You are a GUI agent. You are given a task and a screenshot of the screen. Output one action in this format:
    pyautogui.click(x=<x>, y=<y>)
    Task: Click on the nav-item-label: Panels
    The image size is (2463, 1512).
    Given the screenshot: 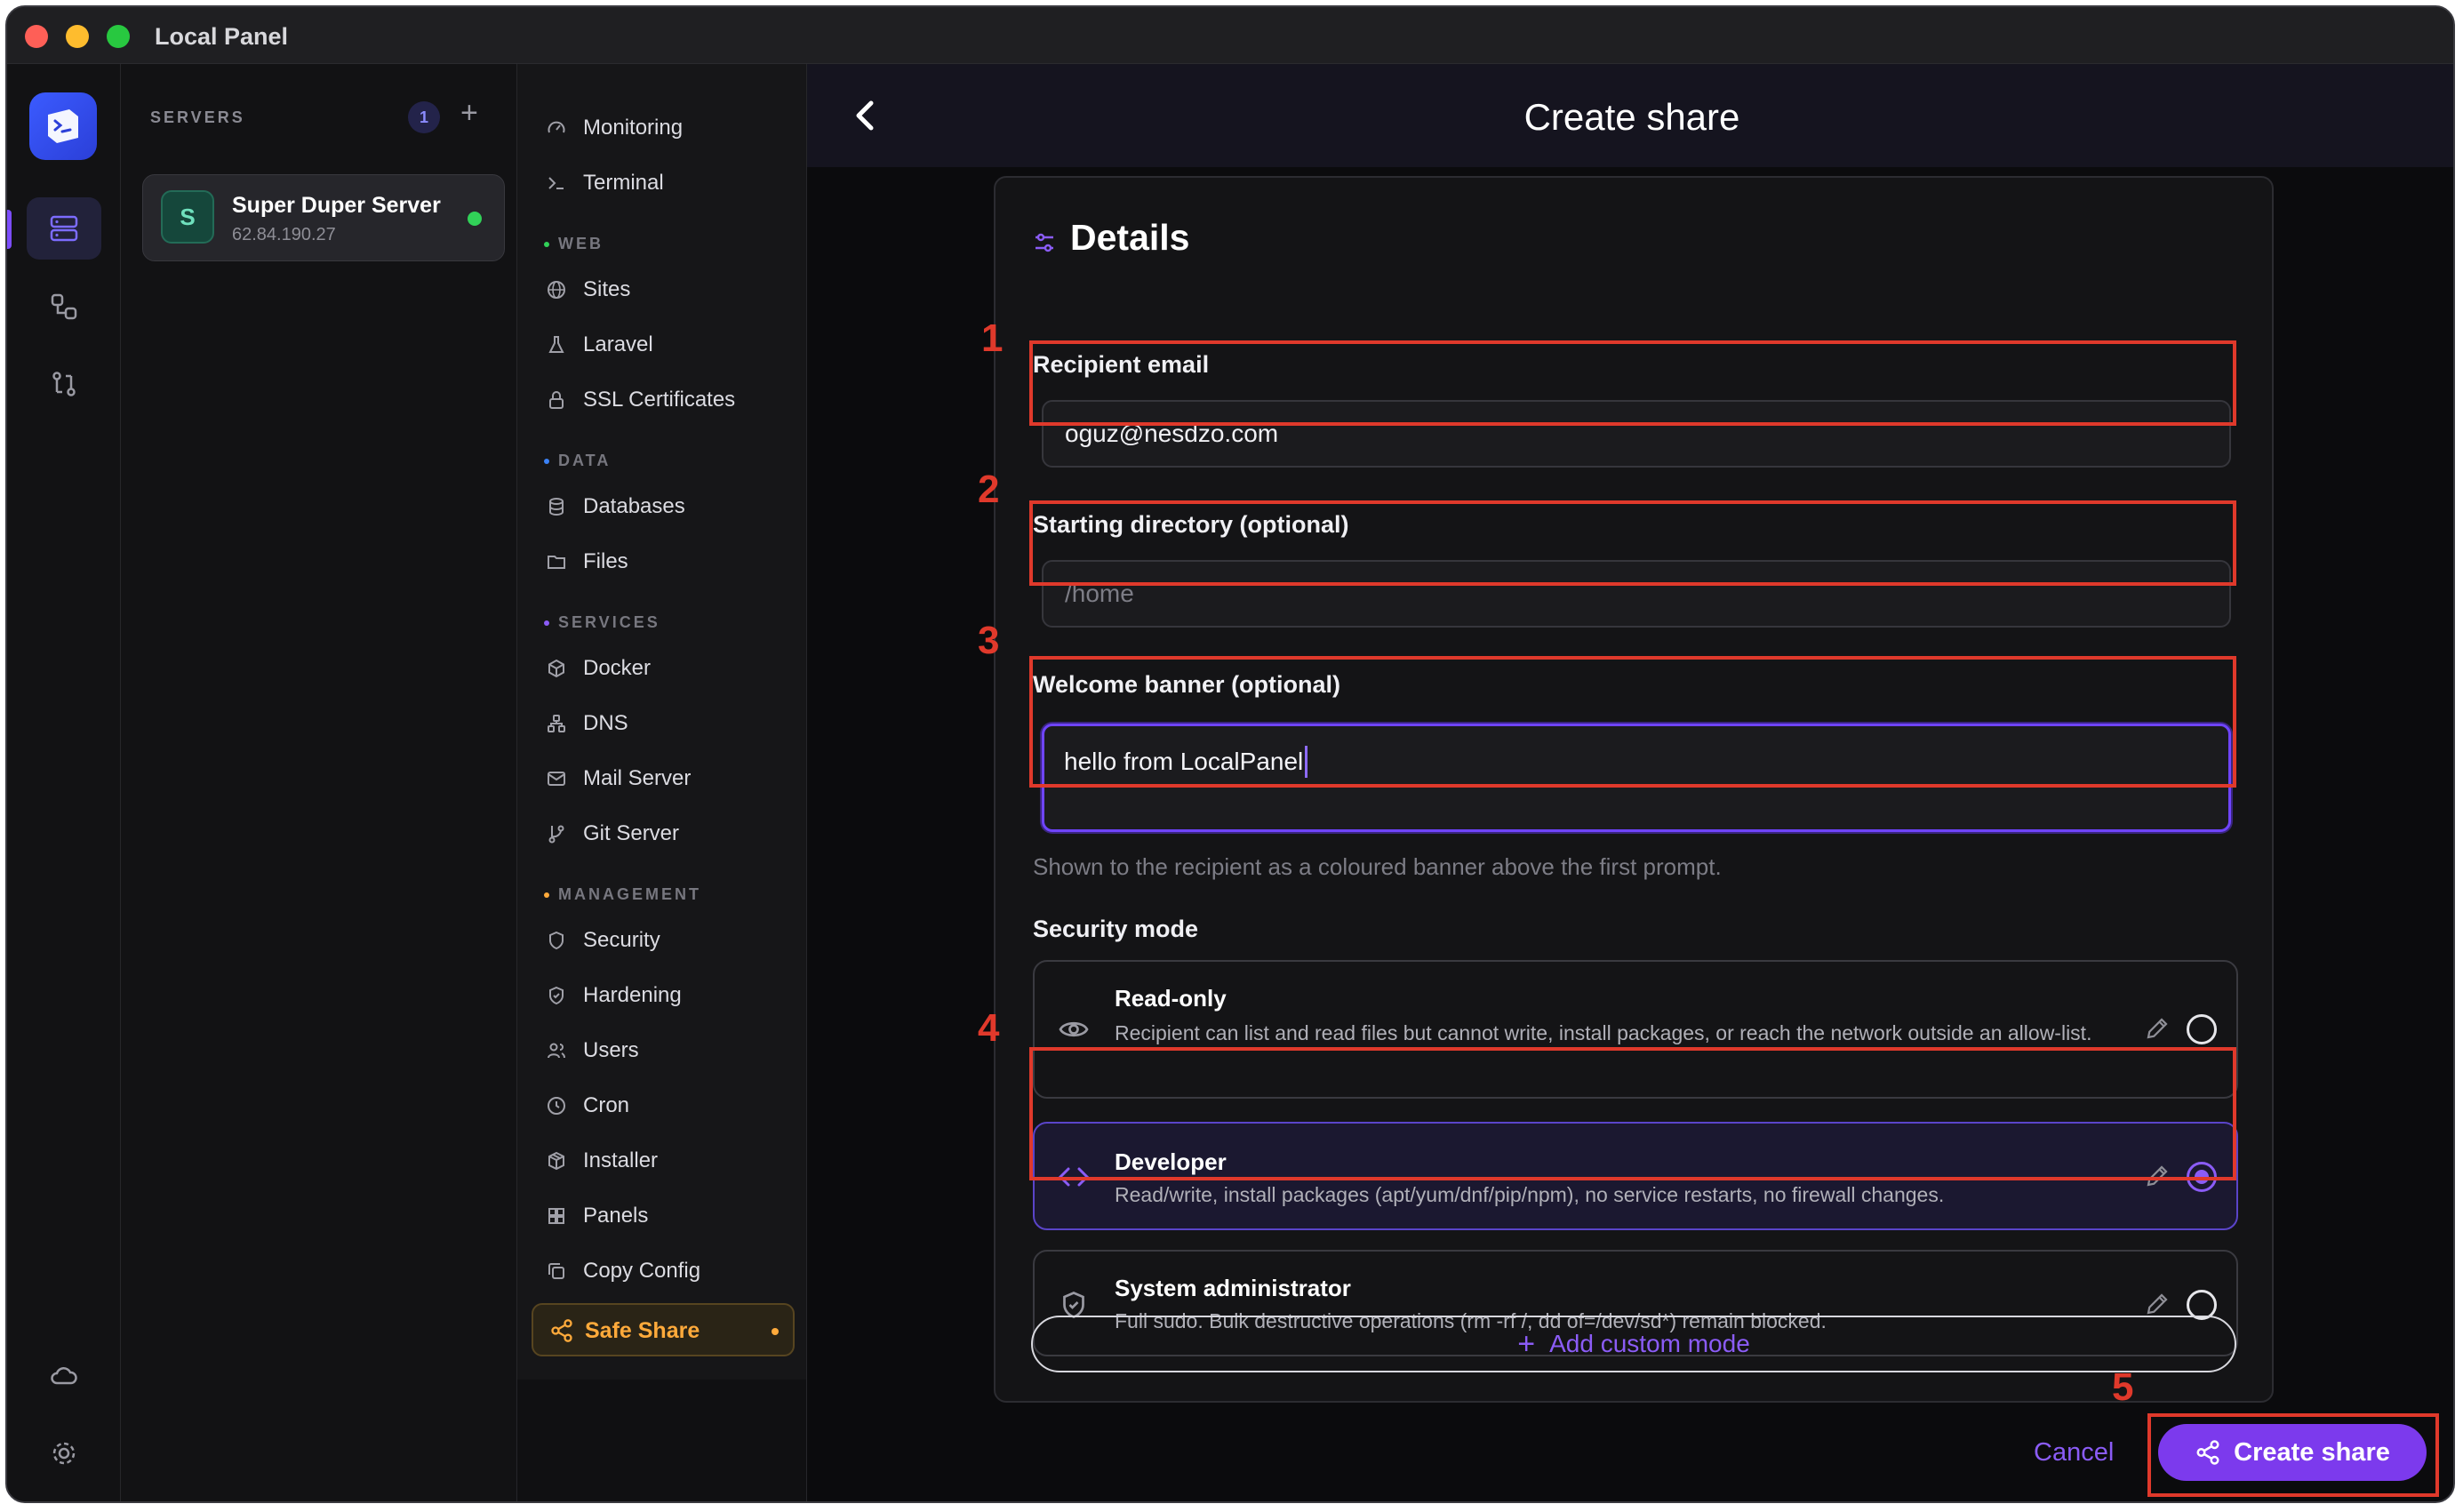 What is the action you would take?
    pyautogui.click(x=616, y=1216)
    